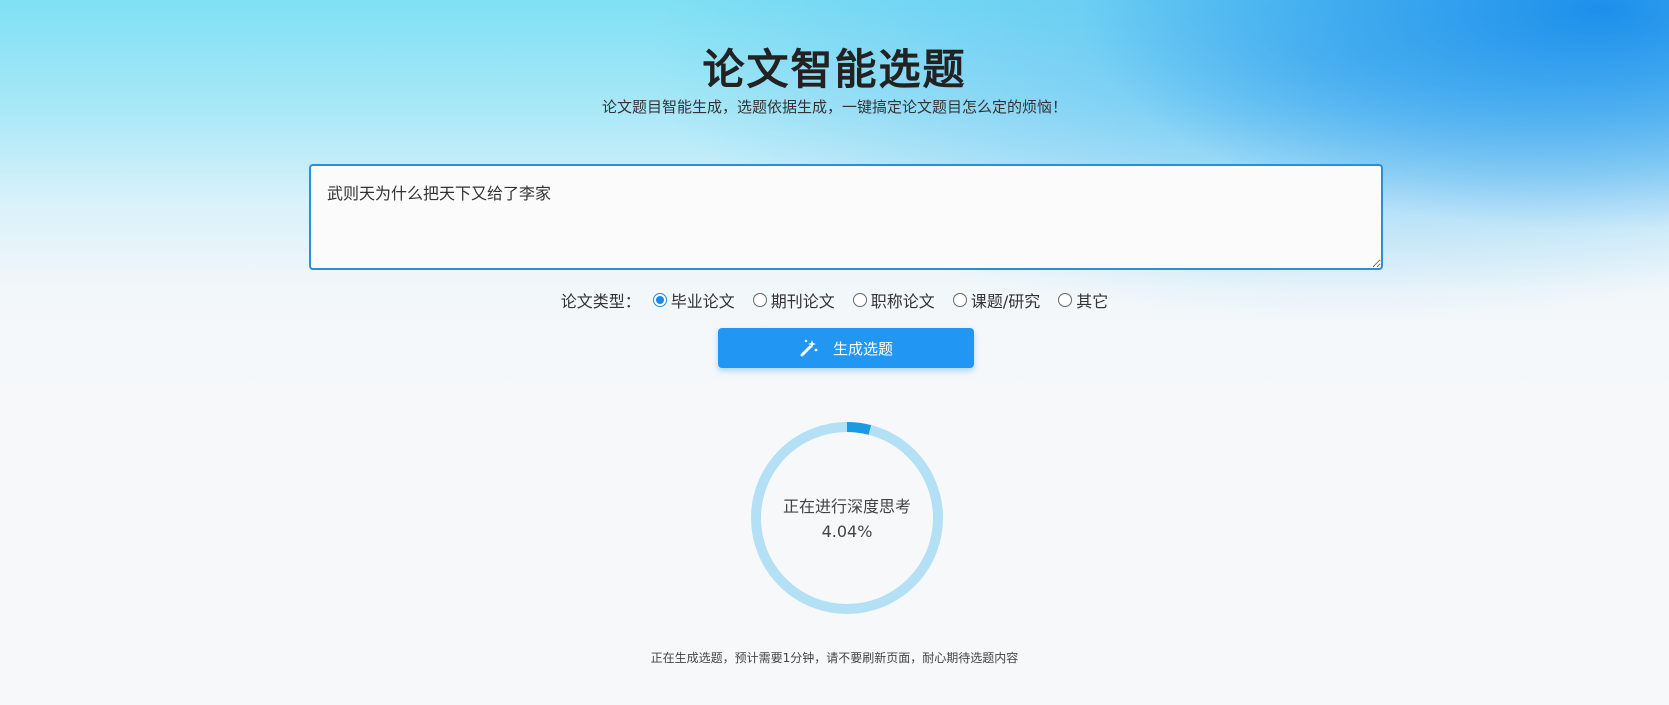 This screenshot has height=705, width=1669. What do you see at coordinates (809, 348) in the screenshot?
I see `magic-wand-icon` at bounding box center [809, 348].